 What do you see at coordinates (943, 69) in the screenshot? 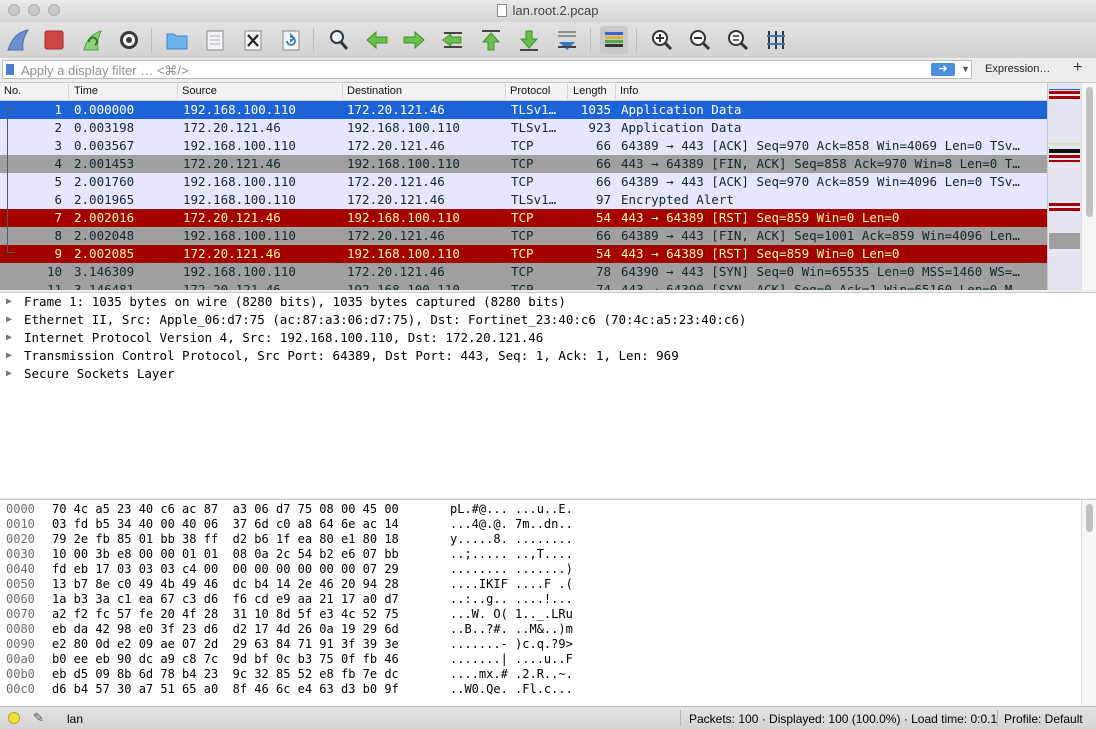
I see `apply-filter-icon: ➜` at bounding box center [943, 69].